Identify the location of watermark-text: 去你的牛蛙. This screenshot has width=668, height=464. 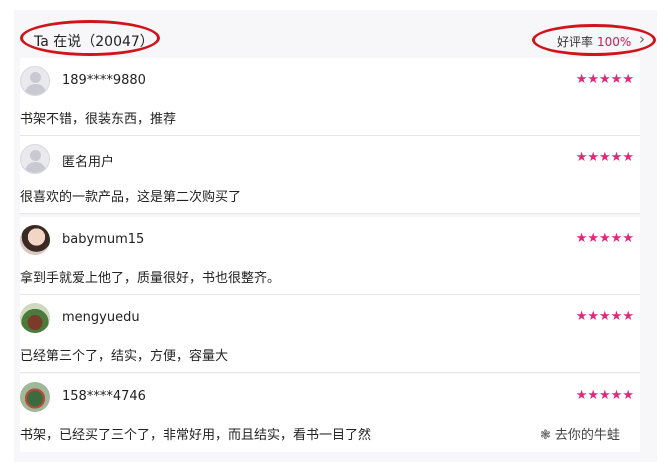
(587, 435).